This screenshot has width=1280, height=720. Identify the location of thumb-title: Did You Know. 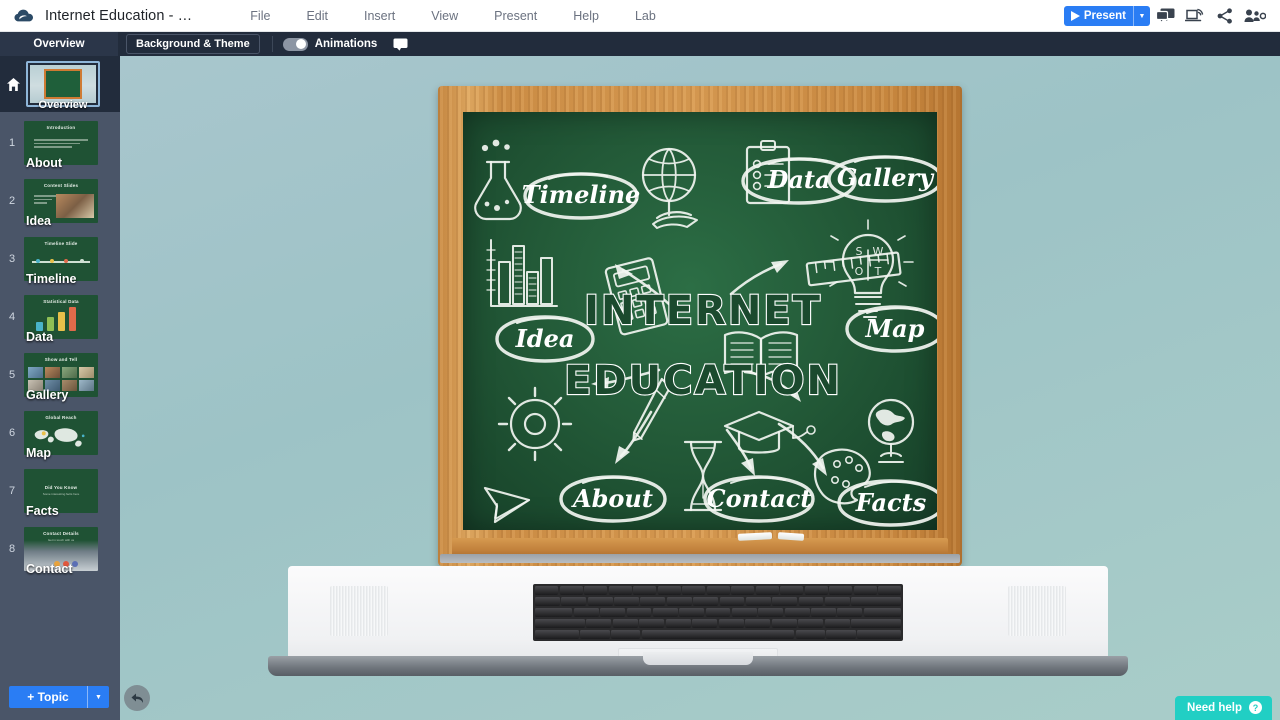
(61, 487).